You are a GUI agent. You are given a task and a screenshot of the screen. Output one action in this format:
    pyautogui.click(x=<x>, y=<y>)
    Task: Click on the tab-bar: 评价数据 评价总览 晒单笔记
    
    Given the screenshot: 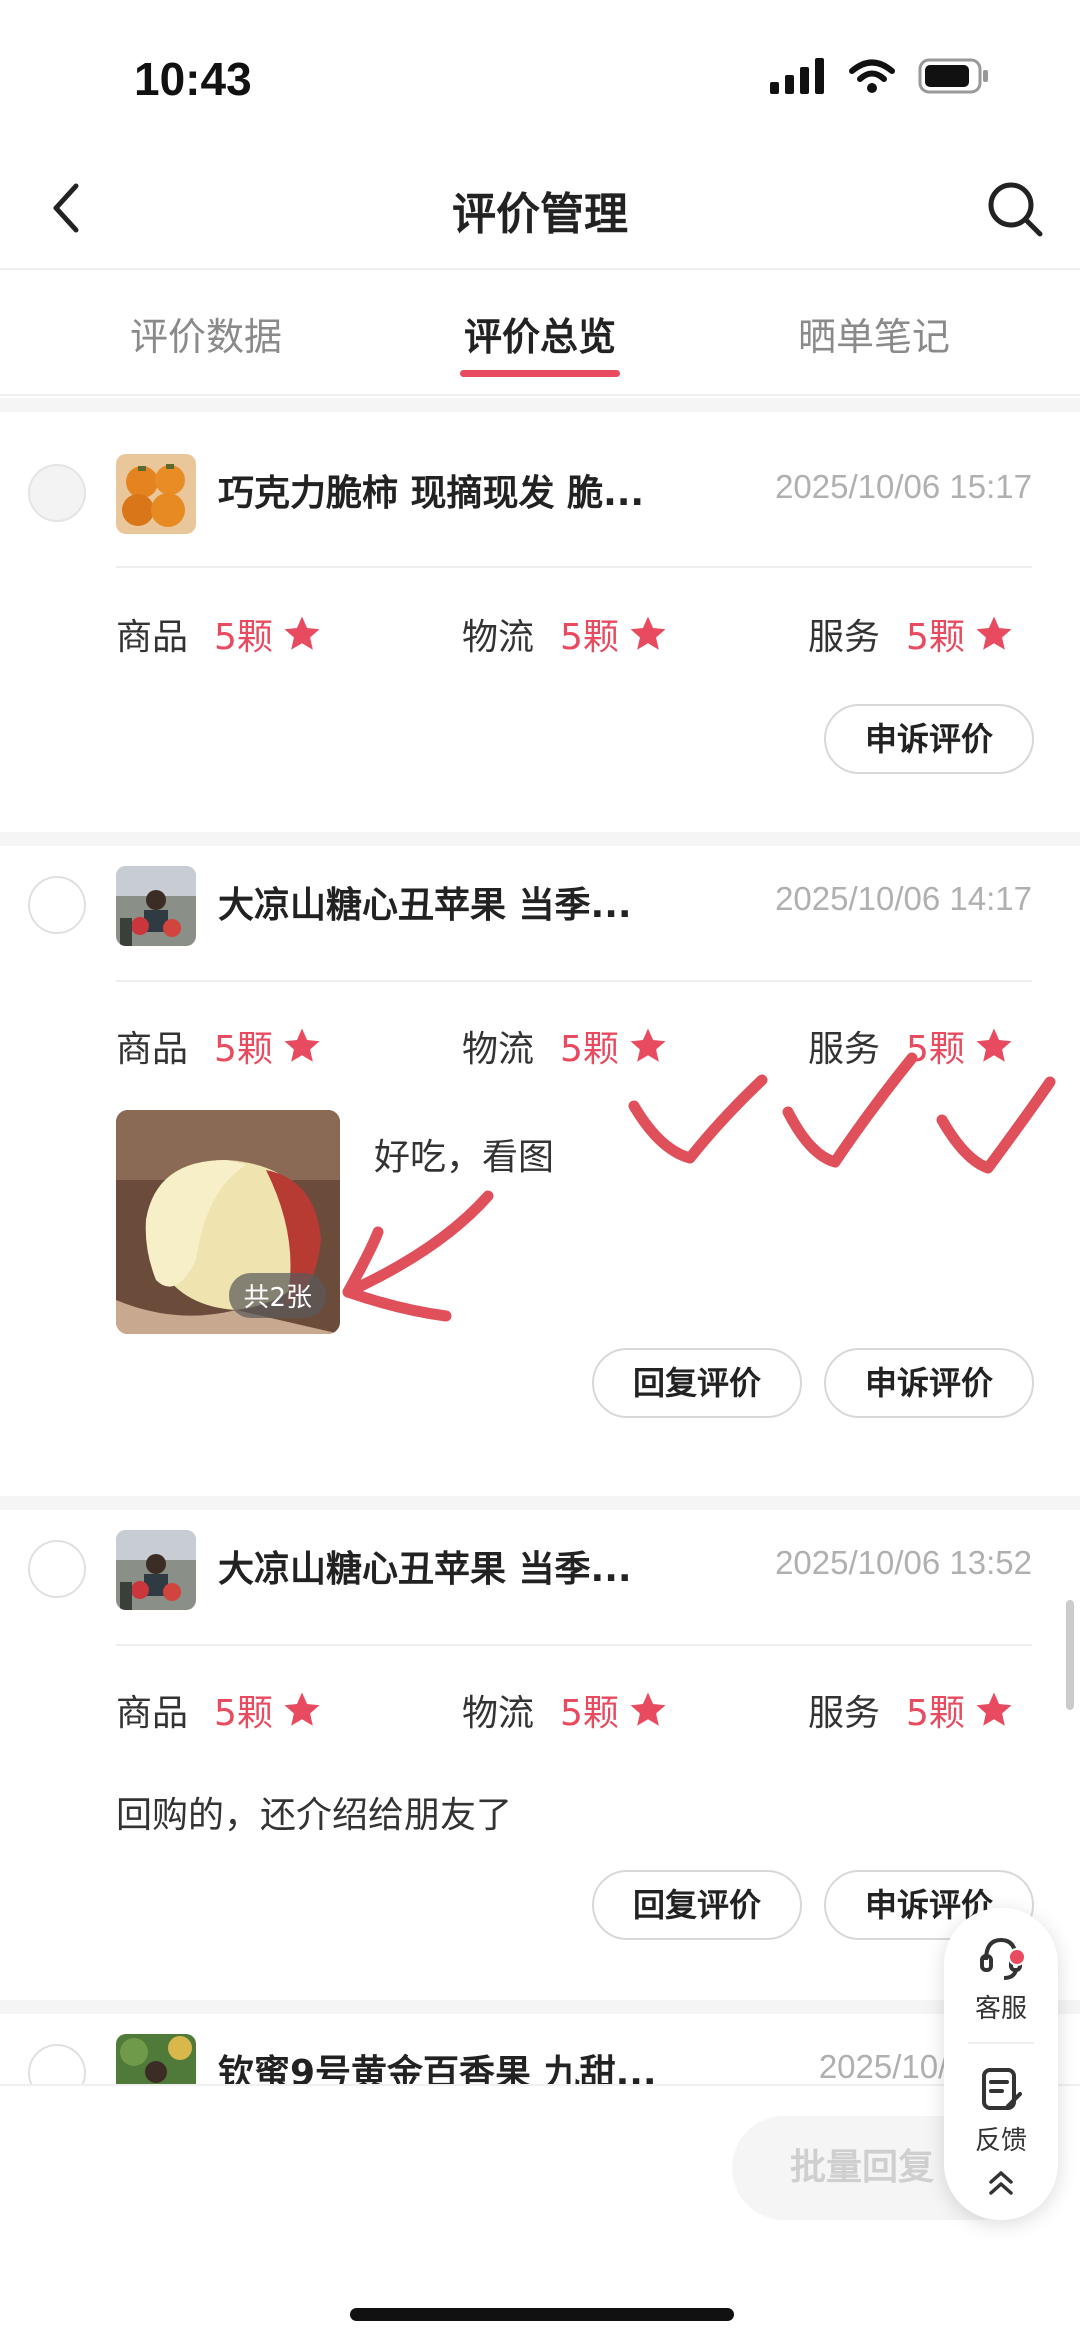 What is the action you would take?
    pyautogui.click(x=540, y=334)
    